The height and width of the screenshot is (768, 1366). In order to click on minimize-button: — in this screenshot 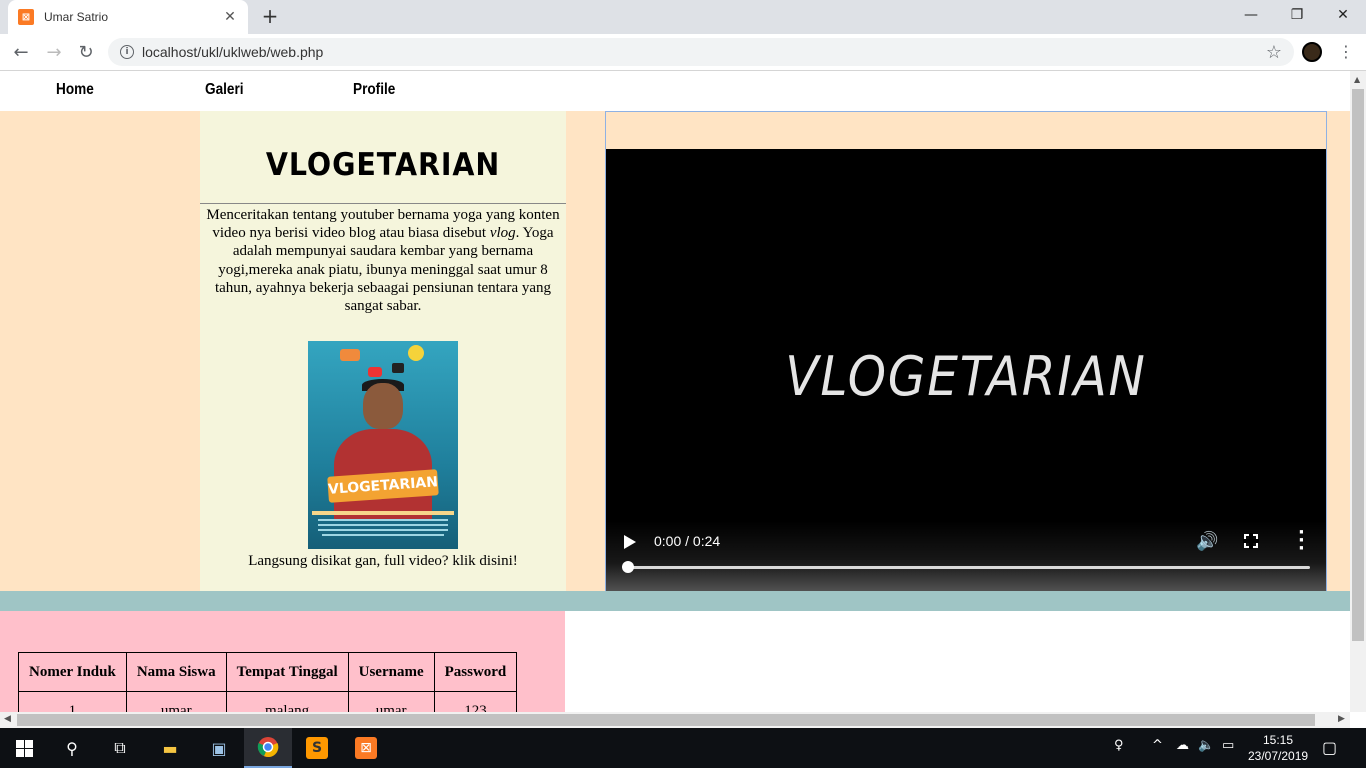, I will do `click(1251, 15)`.